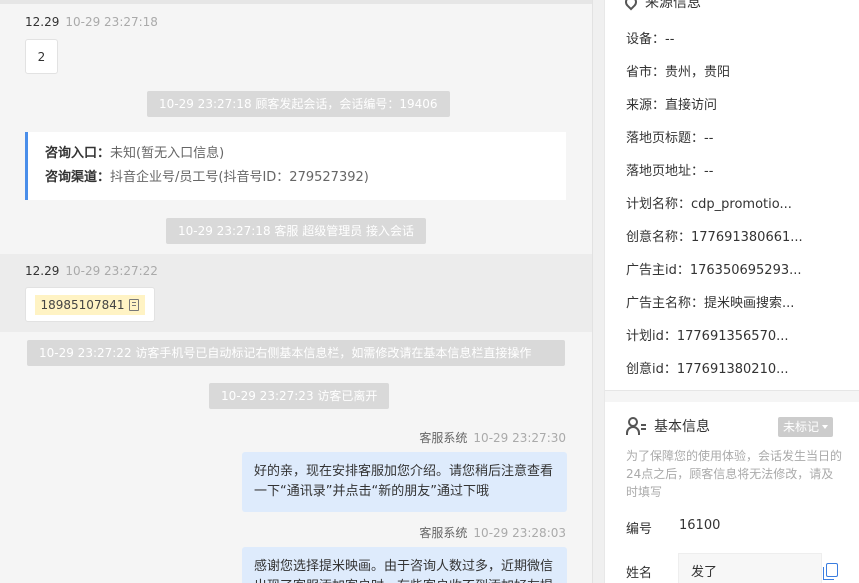 The height and width of the screenshot is (583, 859). Describe the element at coordinates (678, 72) in the screenshot. I see `source-region: 省市：贵州，贵阳` at that location.